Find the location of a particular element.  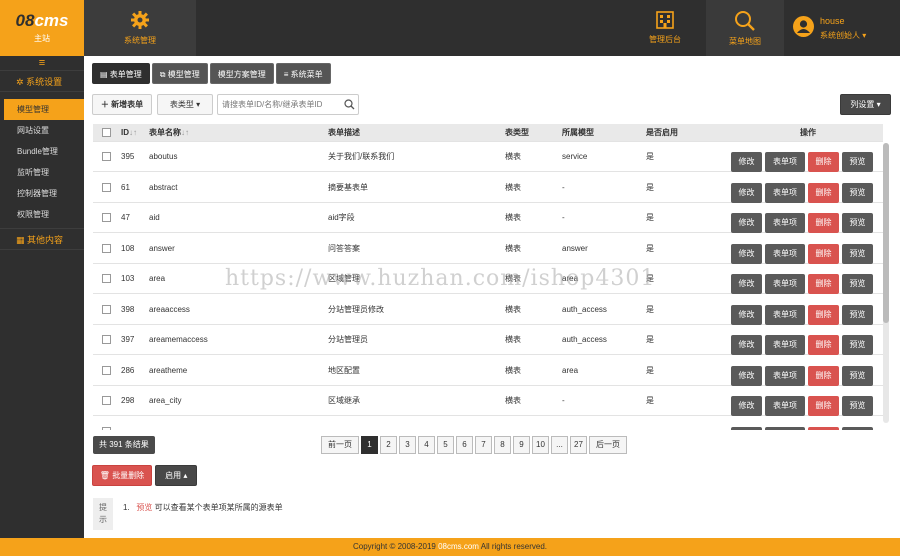

page-button: 7 is located at coordinates (483, 445).